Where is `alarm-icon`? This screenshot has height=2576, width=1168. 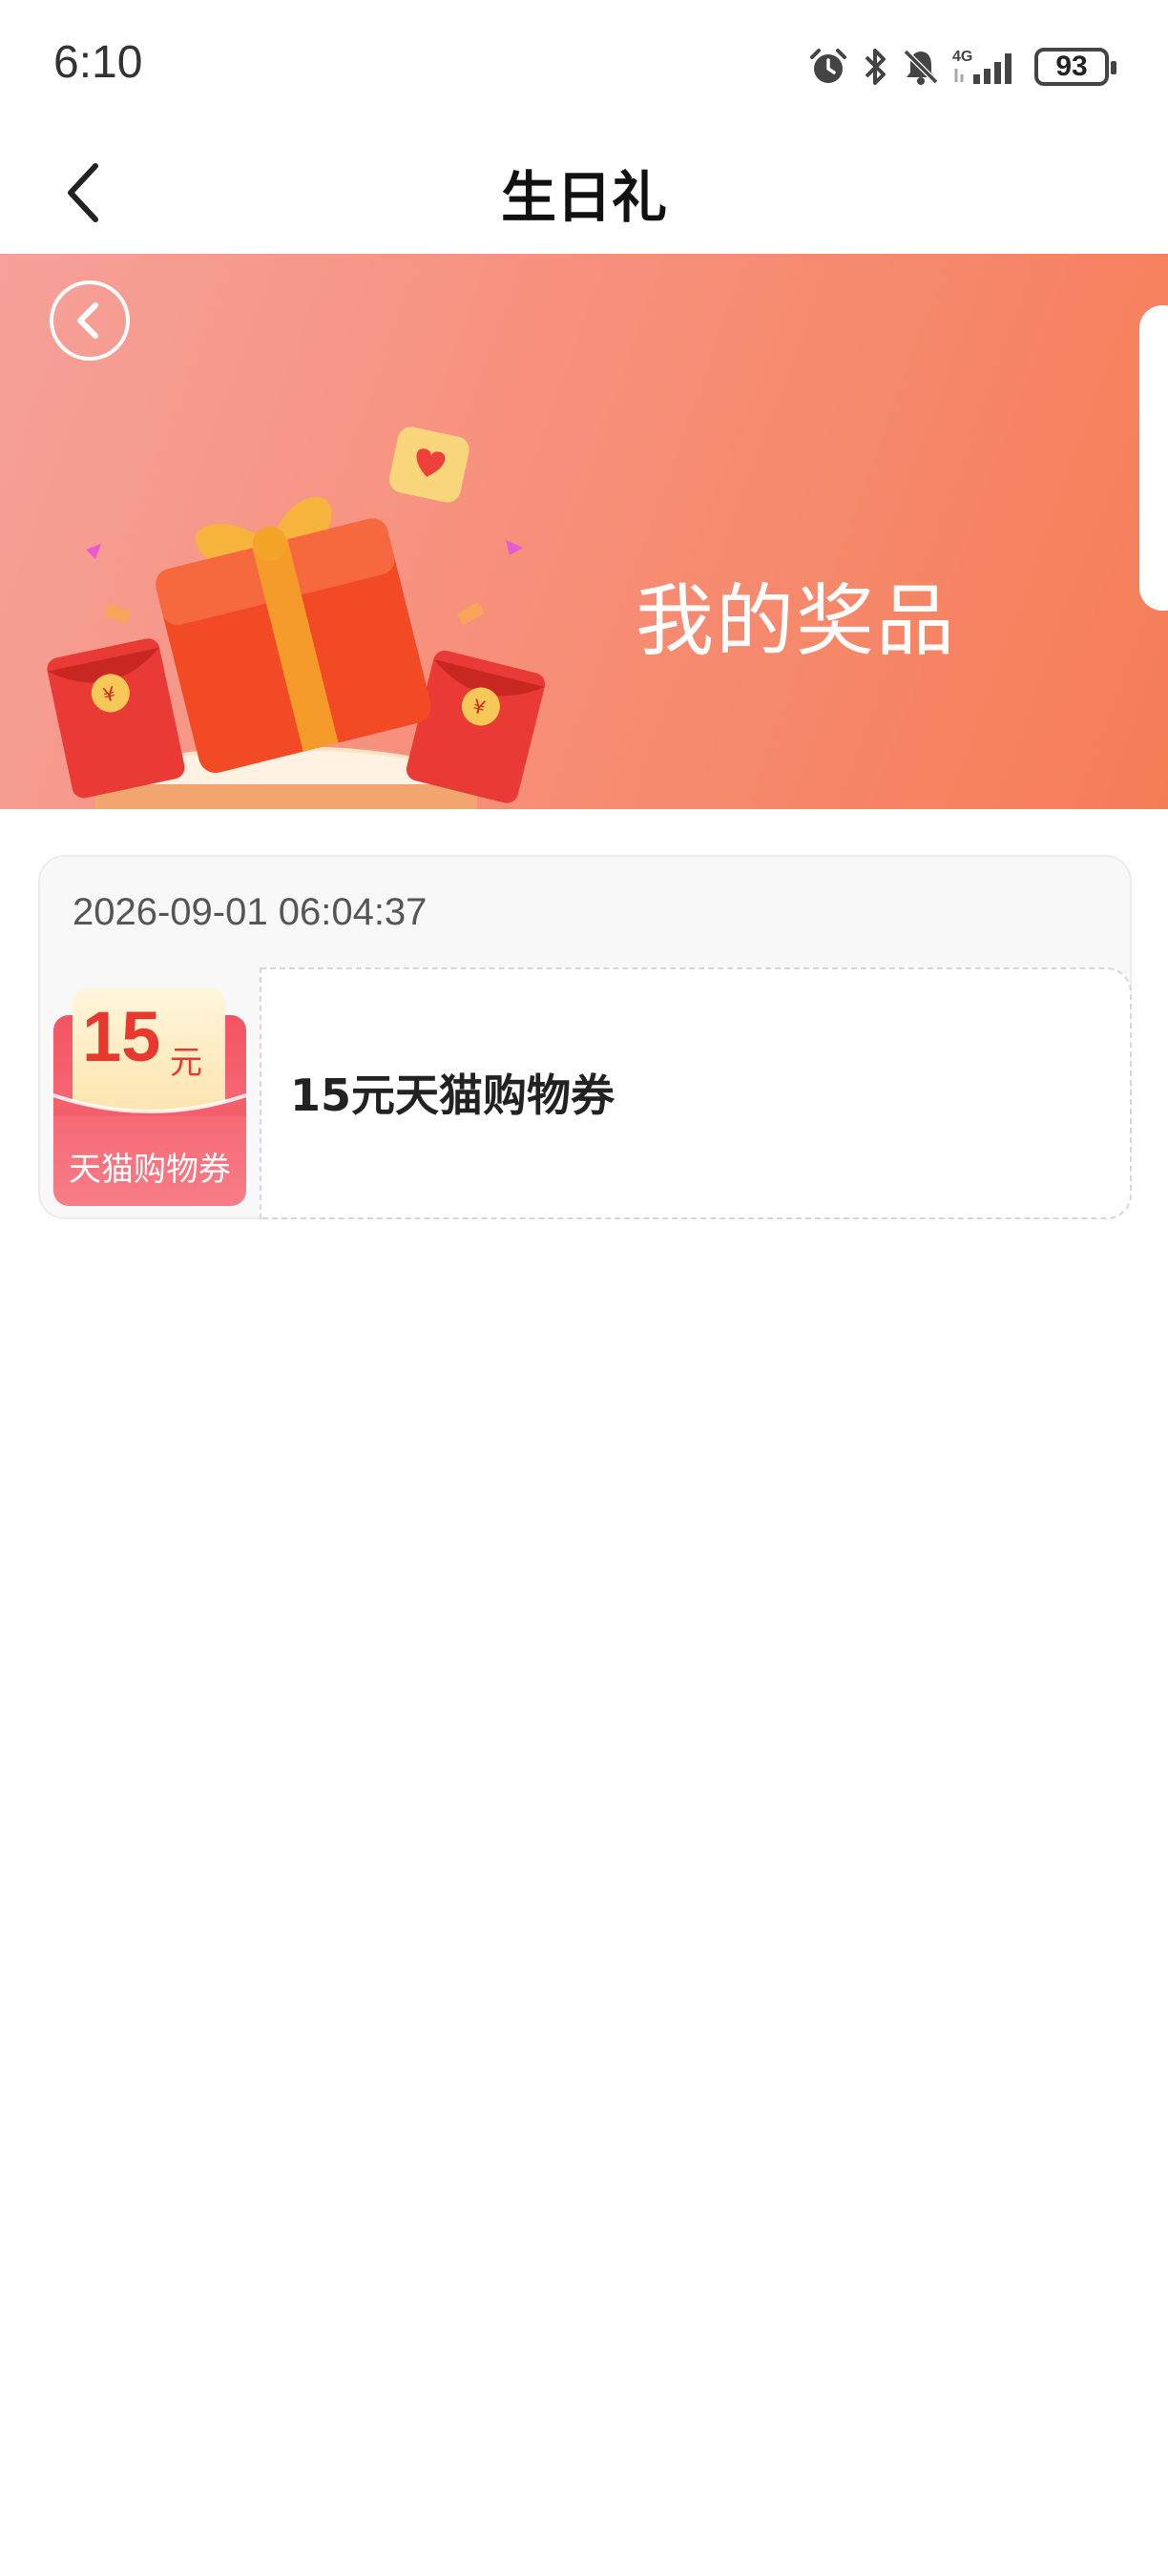 alarm-icon is located at coordinates (828, 67).